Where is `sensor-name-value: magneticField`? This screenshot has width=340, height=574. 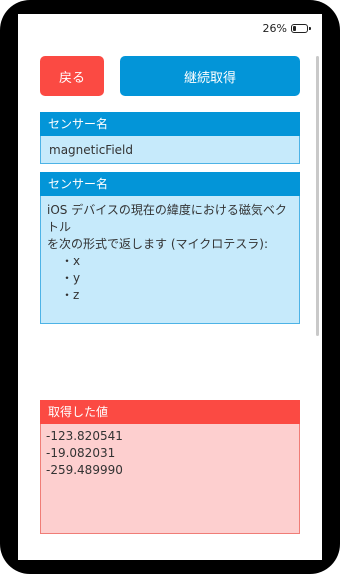
sensor-name-value: magneticField is located at coordinates (170, 150).